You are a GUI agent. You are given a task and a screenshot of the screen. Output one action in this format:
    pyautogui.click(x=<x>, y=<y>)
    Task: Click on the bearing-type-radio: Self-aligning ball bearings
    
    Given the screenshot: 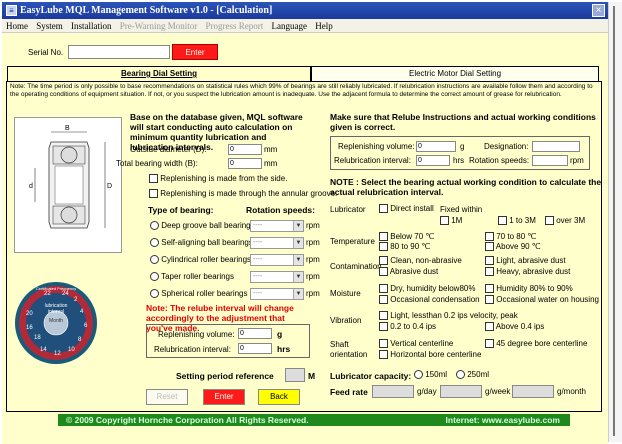 What is the action you would take?
    pyautogui.click(x=201, y=243)
    